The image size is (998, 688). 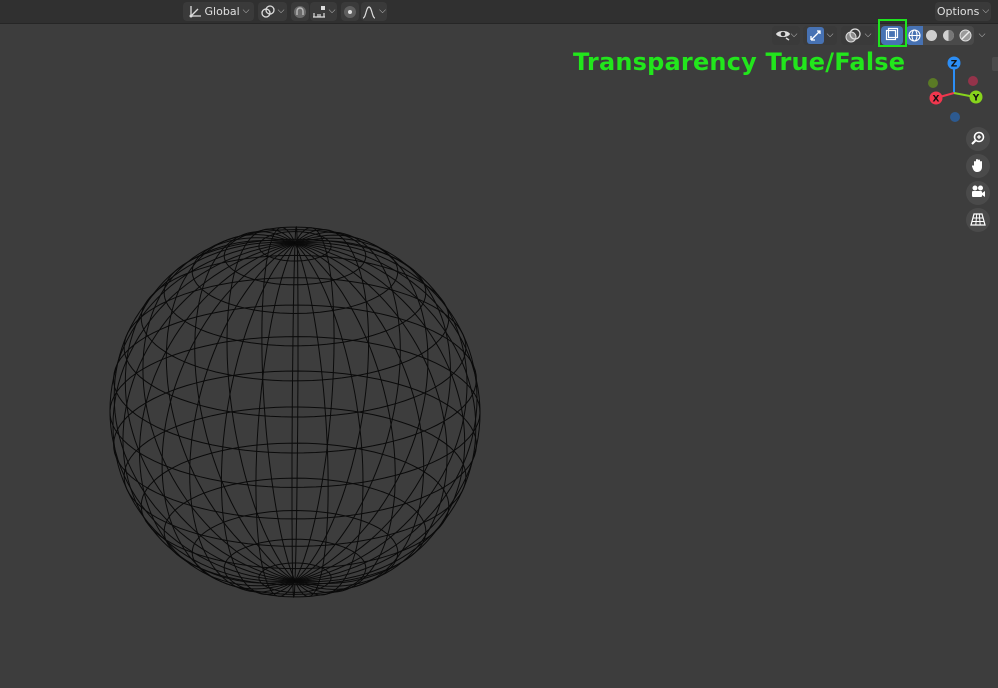 I want to click on options-label: Options, so click(x=958, y=11).